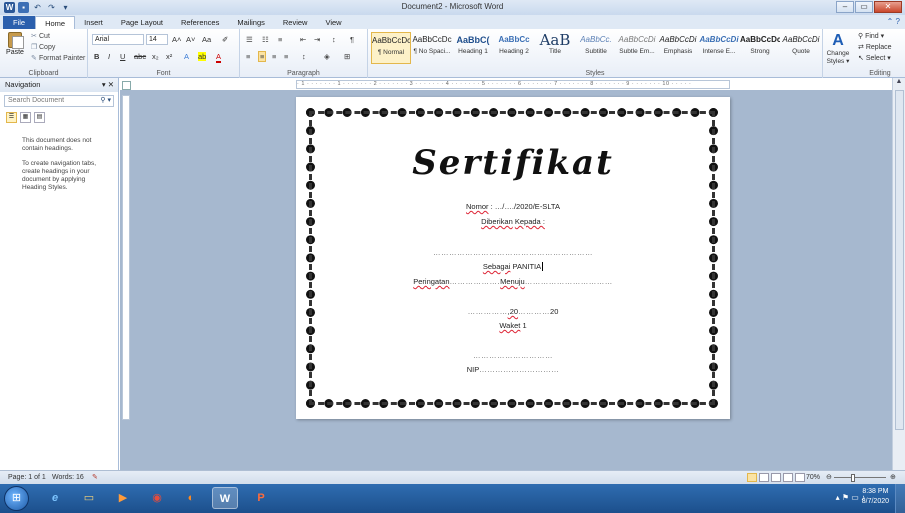  Describe the element at coordinates (202, 56) in the screenshot. I see `highlight-button: ab` at that location.